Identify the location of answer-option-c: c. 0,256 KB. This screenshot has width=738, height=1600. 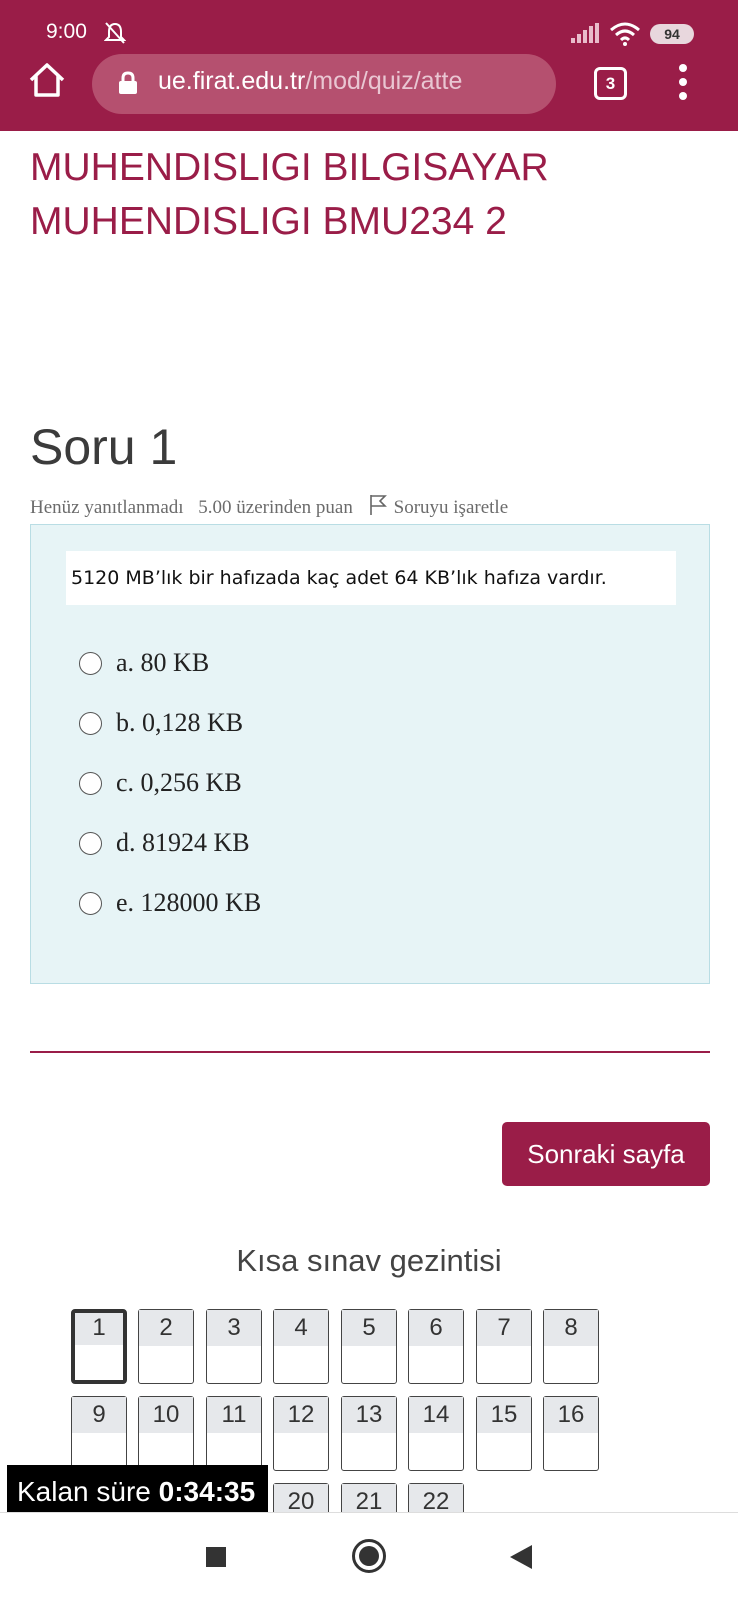
(160, 783).